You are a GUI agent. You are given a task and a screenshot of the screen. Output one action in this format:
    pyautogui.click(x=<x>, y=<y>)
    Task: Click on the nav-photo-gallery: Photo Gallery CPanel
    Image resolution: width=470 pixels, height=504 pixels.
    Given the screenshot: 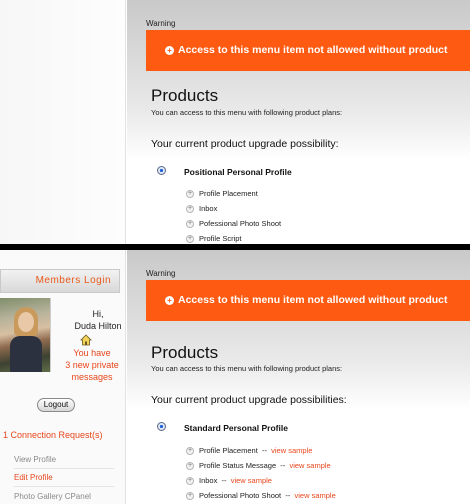 What is the action you would take?
    pyautogui.click(x=64, y=498)
    